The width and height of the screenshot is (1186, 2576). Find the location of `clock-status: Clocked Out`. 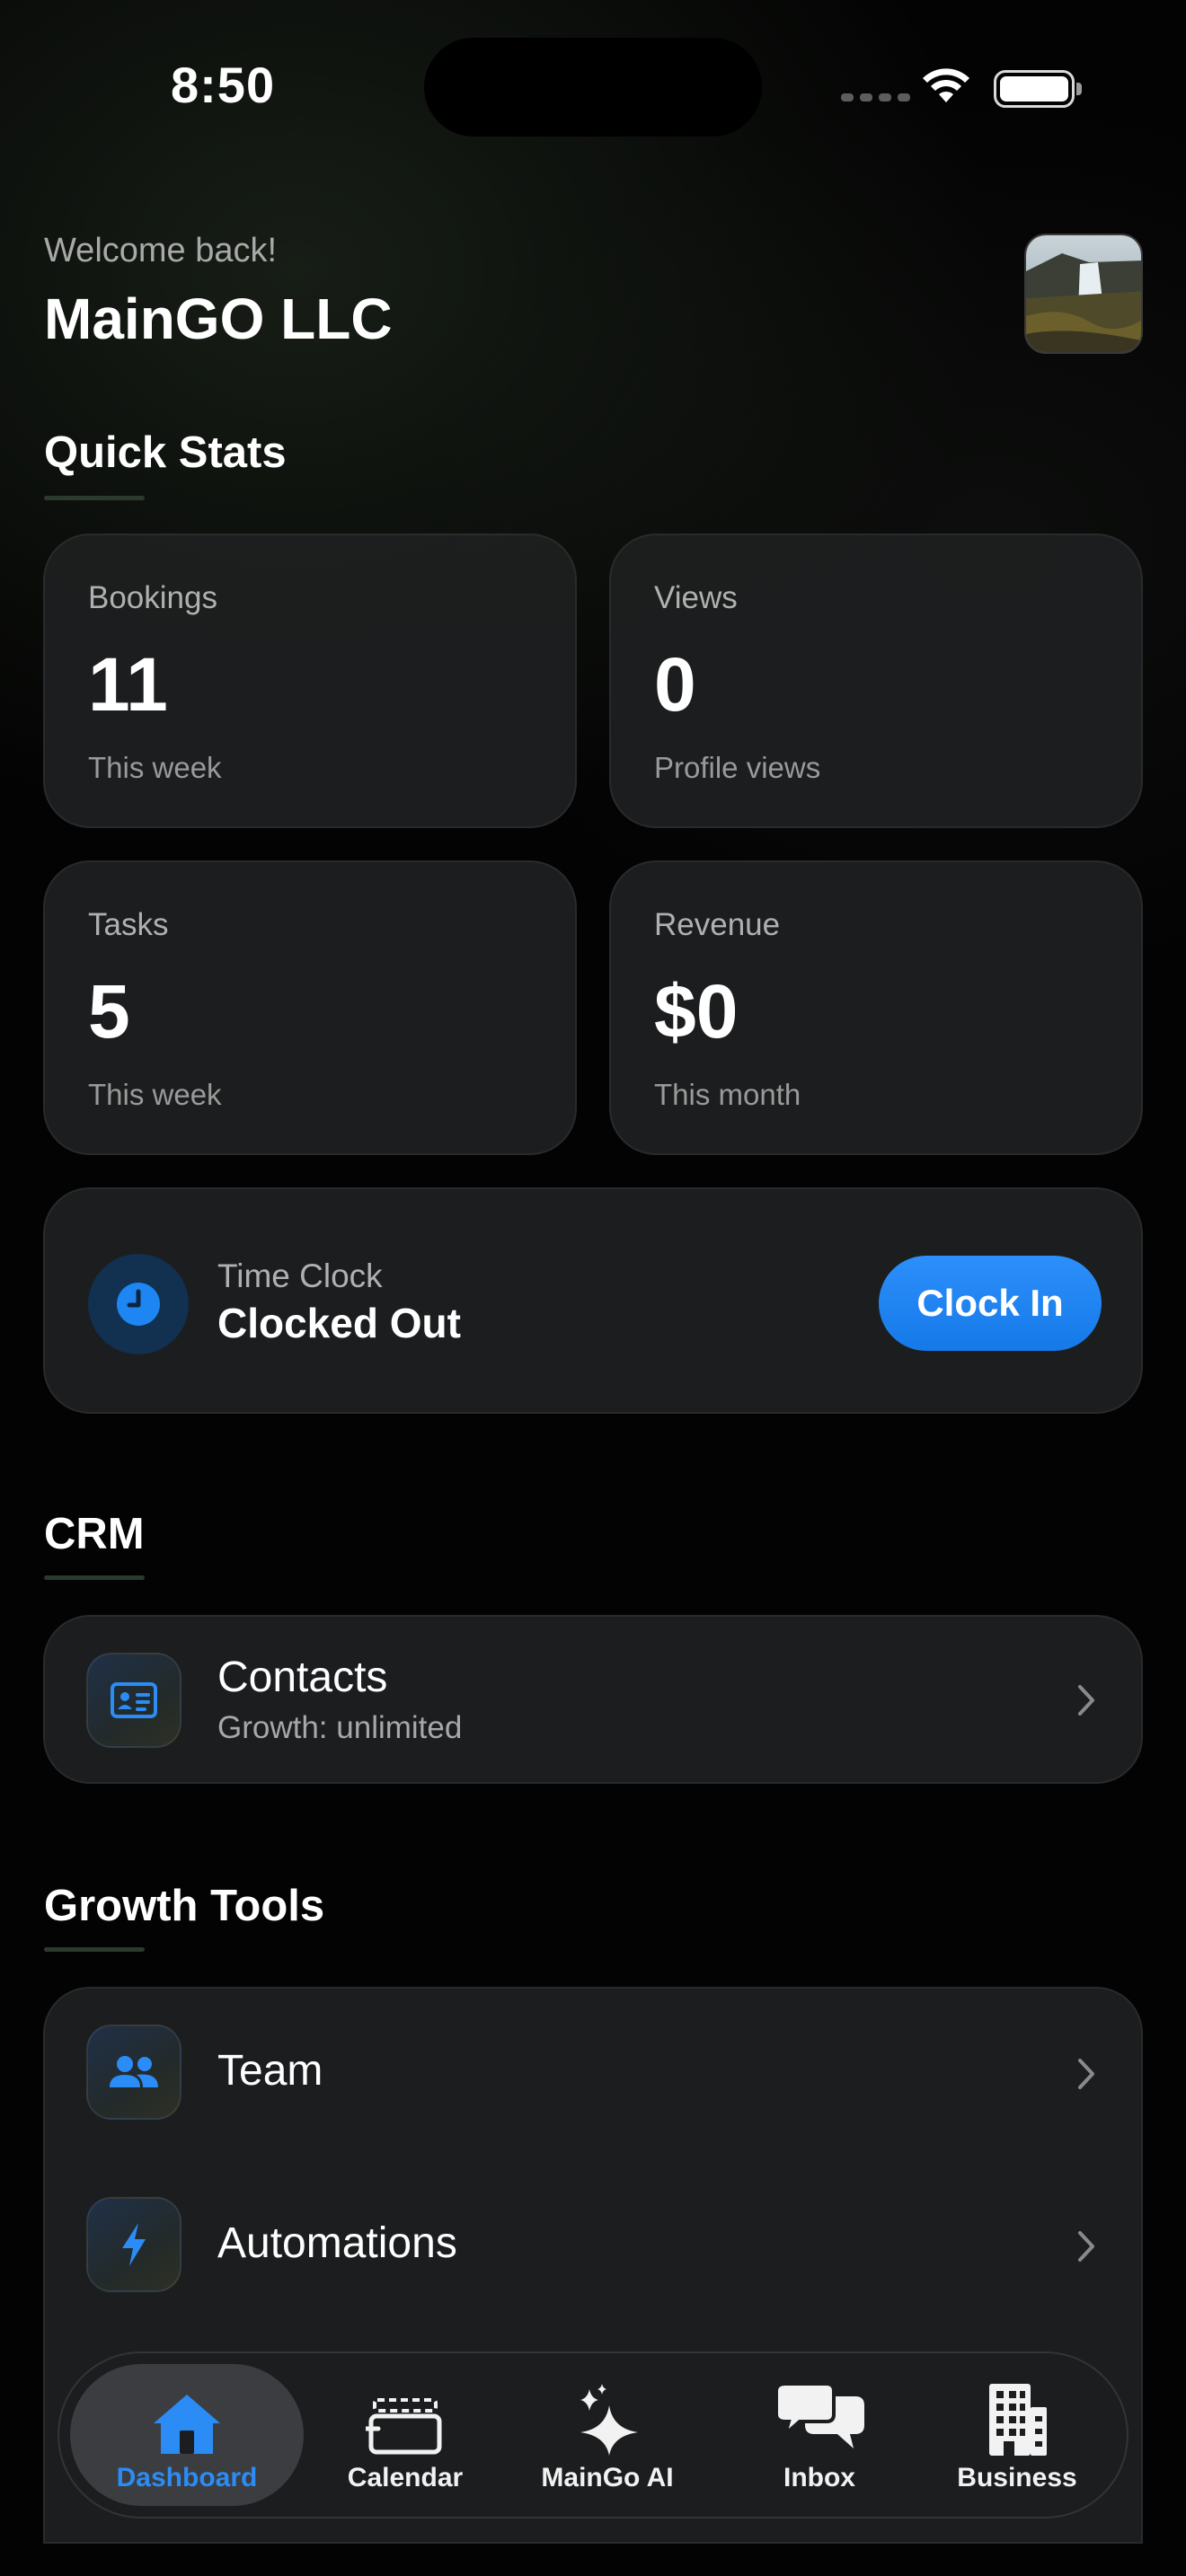

clock-status: Clocked Out is located at coordinates (339, 1323).